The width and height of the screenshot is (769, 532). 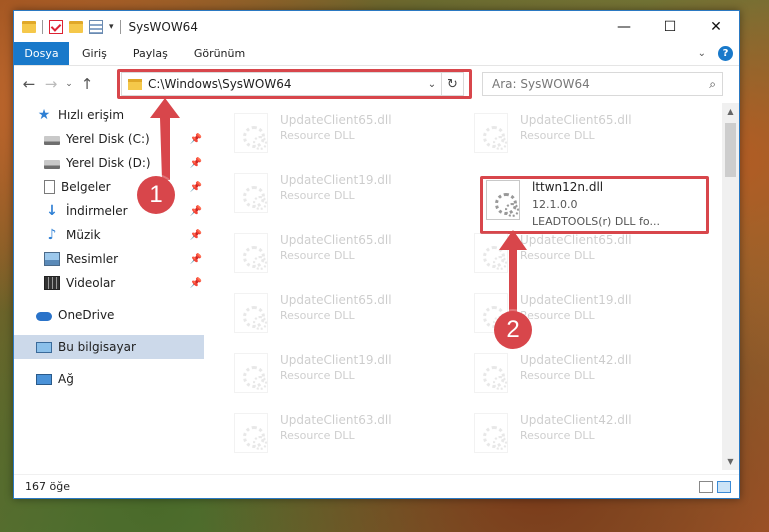 What do you see at coordinates (156, 195) in the screenshot?
I see `step-1-badge: 1` at bounding box center [156, 195].